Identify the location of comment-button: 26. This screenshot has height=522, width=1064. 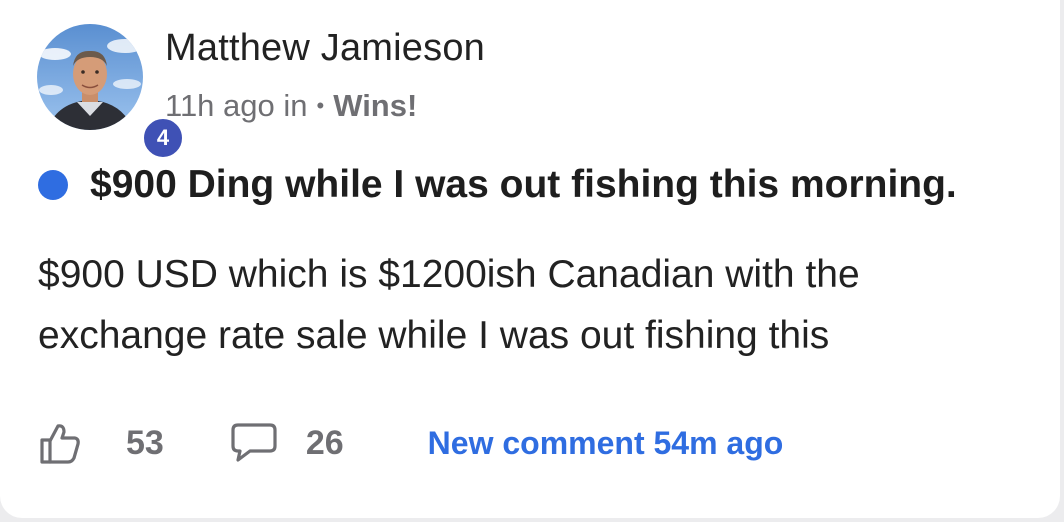
(287, 443).